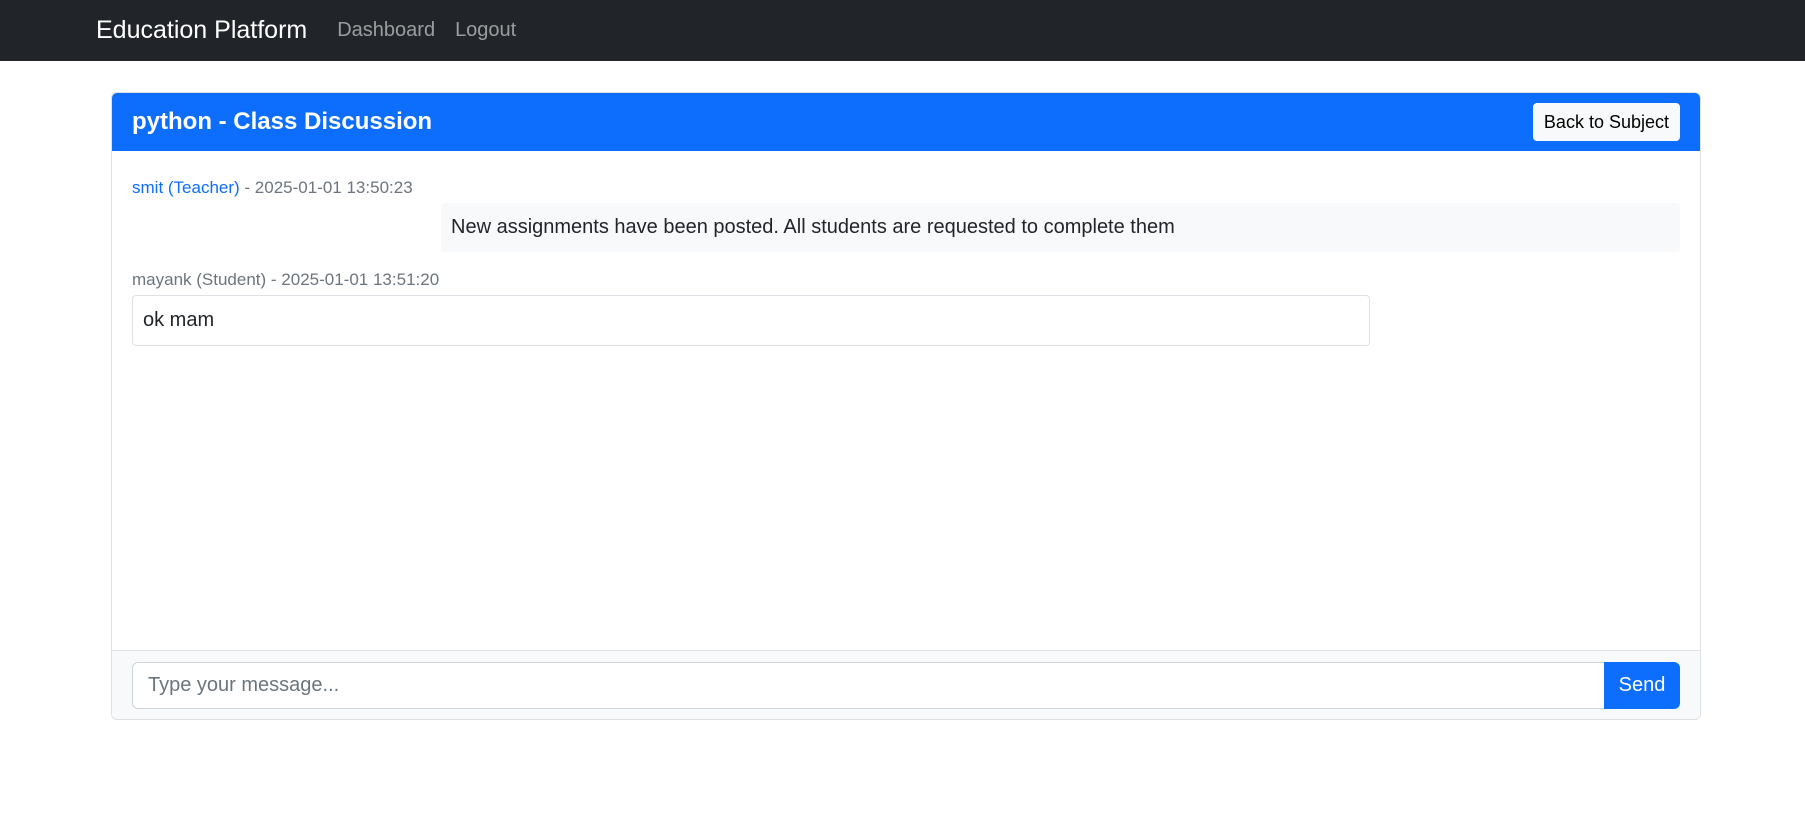 Image resolution: width=1805 pixels, height=822 pixels. Describe the element at coordinates (751, 320) in the screenshot. I see `message-bubble: ok mam` at that location.